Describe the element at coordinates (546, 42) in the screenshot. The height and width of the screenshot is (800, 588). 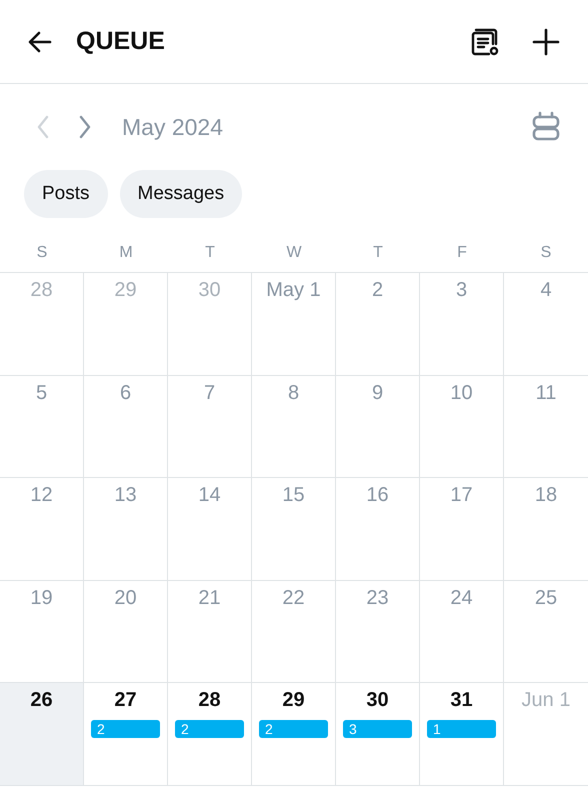
I see `add-icon` at that location.